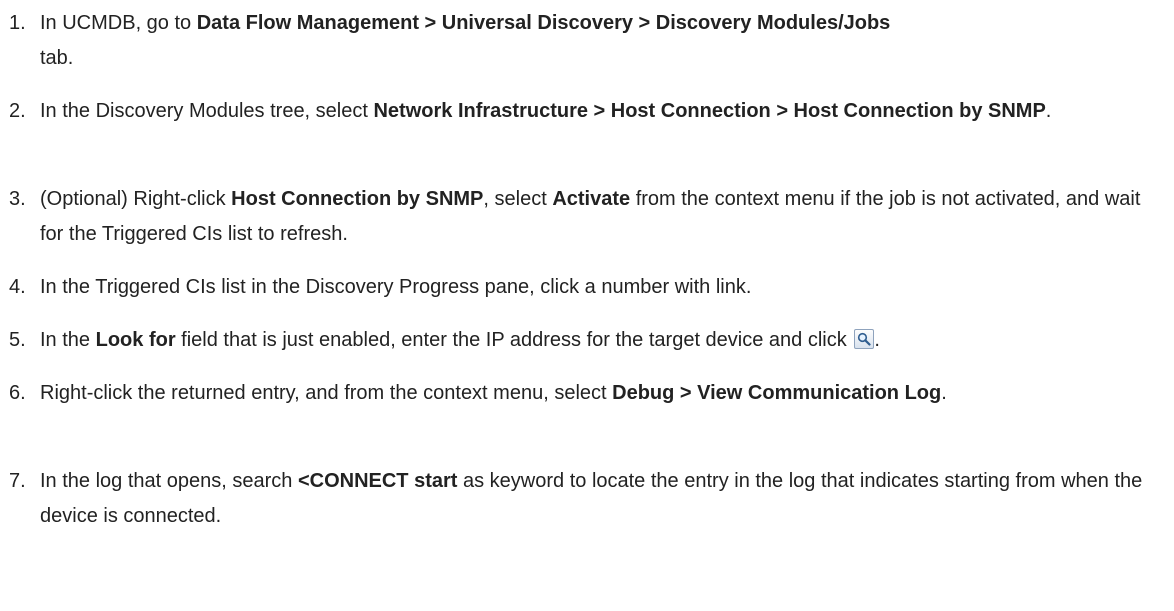 This screenshot has height=611, width=1174. I want to click on search-icon, so click(864, 339).